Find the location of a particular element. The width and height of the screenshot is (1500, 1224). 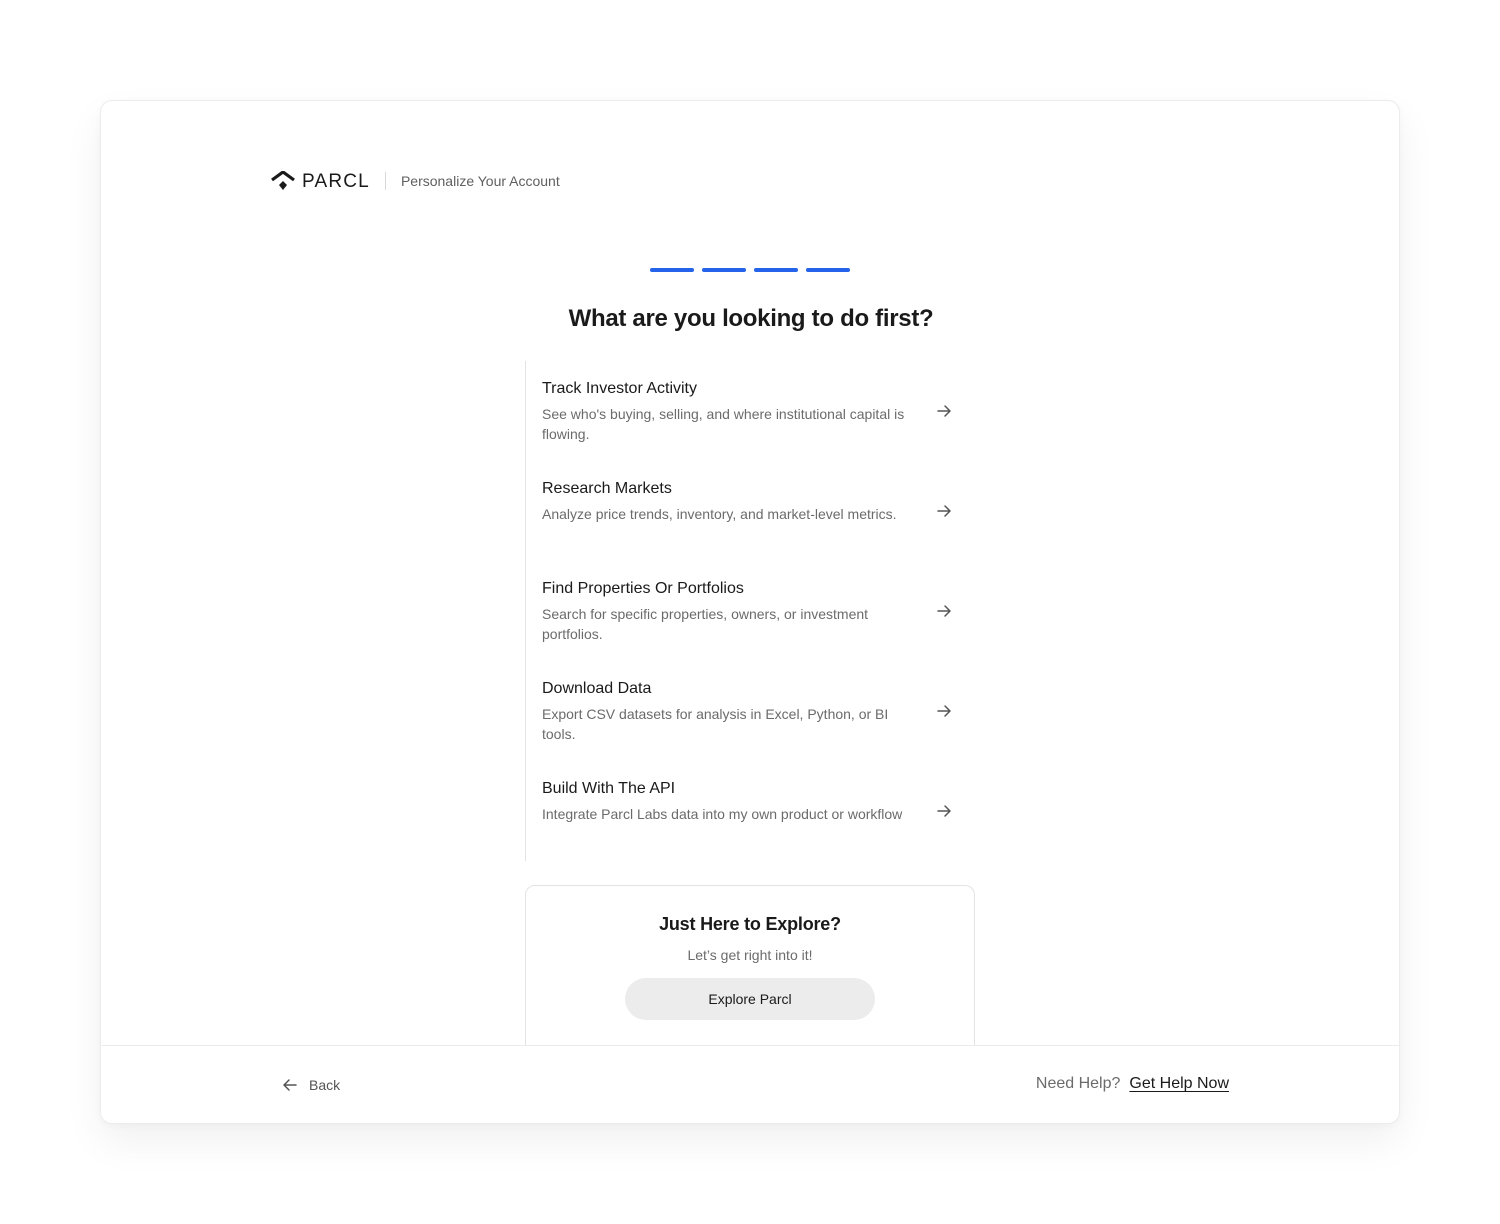

help-prompt: Need Help? is located at coordinates (1078, 1083).